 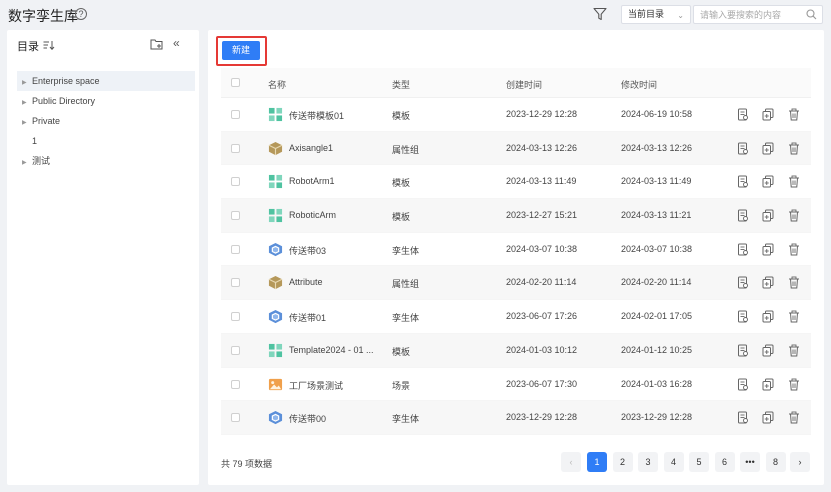 What do you see at coordinates (542, 147) in the screenshot?
I see `row-created-time: 2024-03-13 12:26` at bounding box center [542, 147].